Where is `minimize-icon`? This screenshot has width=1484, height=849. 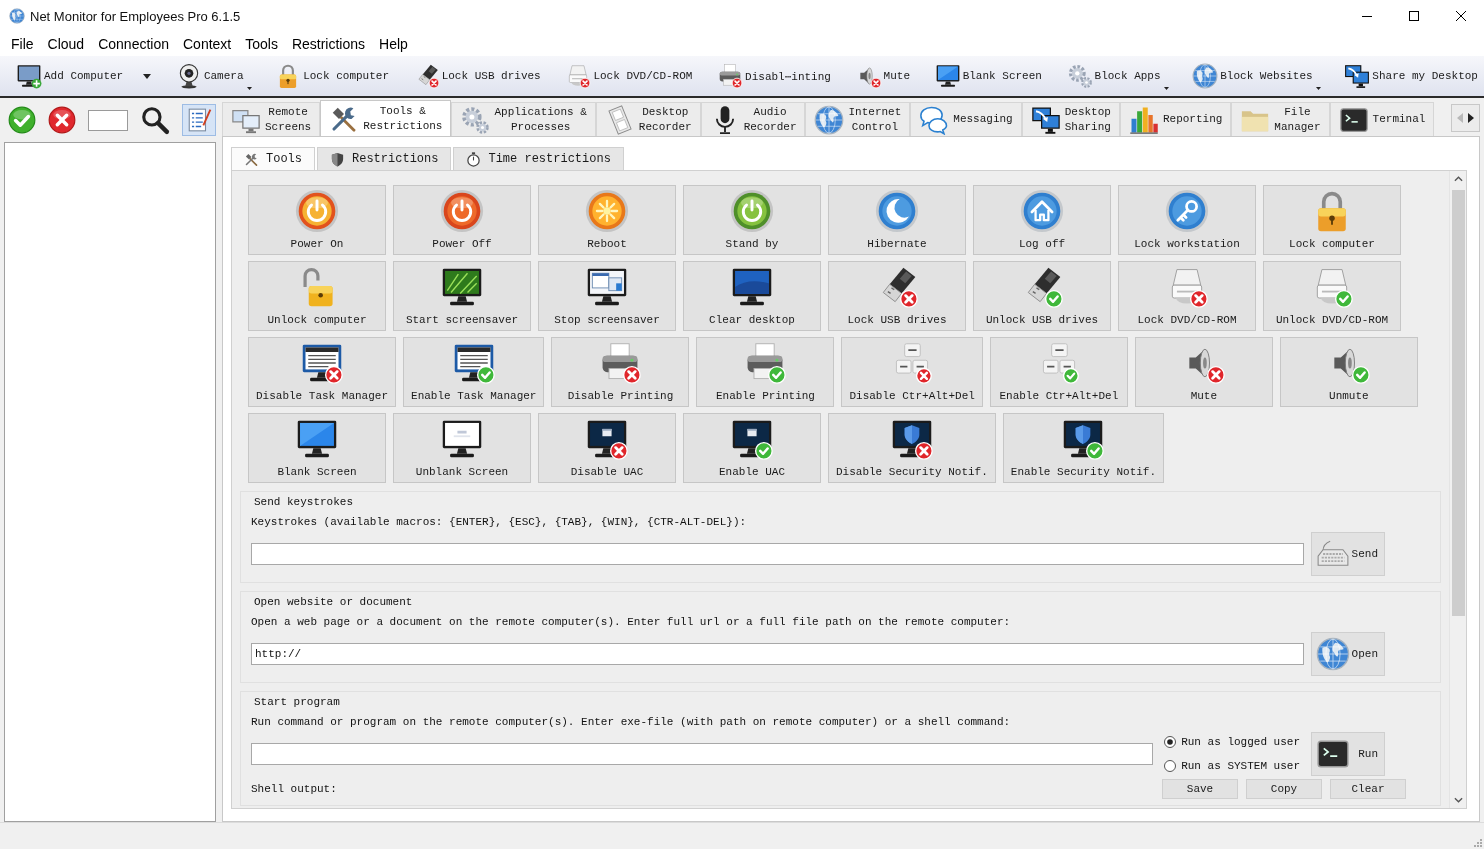
minimize-icon is located at coordinates (1366, 16).